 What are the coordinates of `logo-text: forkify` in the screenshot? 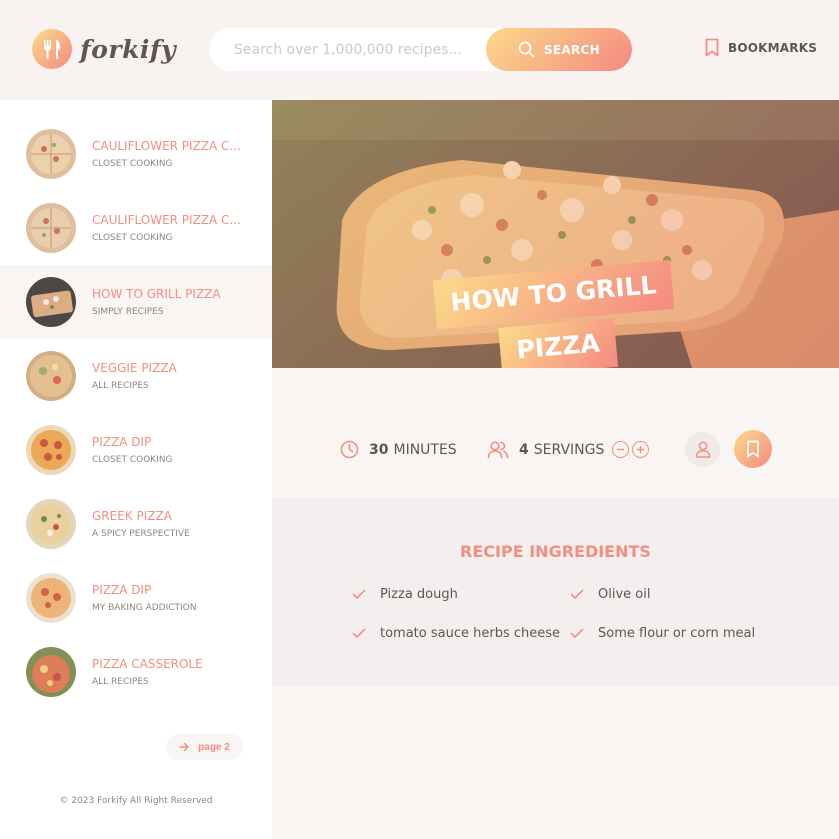 It's located at (128, 49).